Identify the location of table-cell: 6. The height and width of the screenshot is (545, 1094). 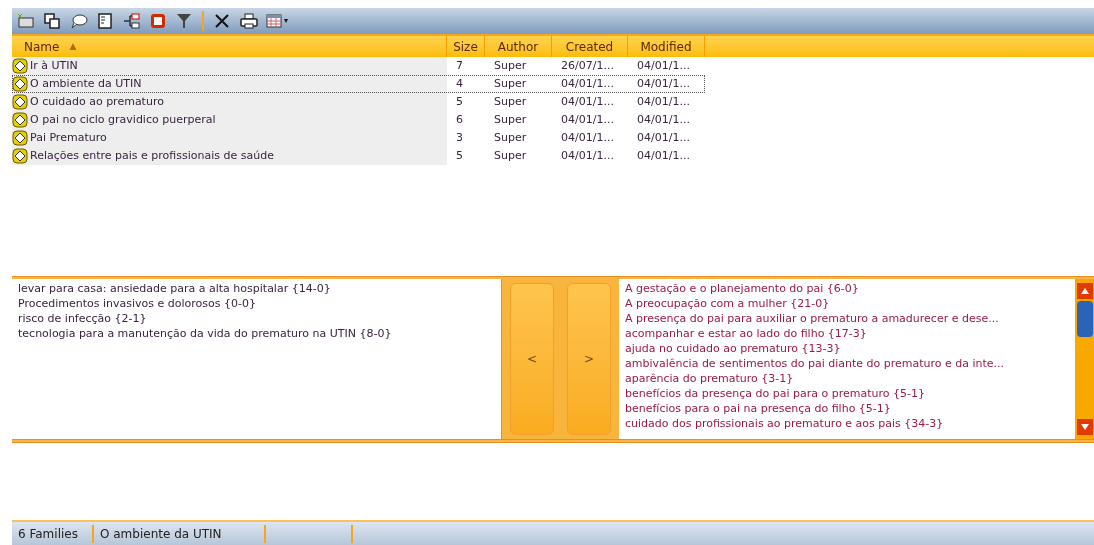
(459, 119).